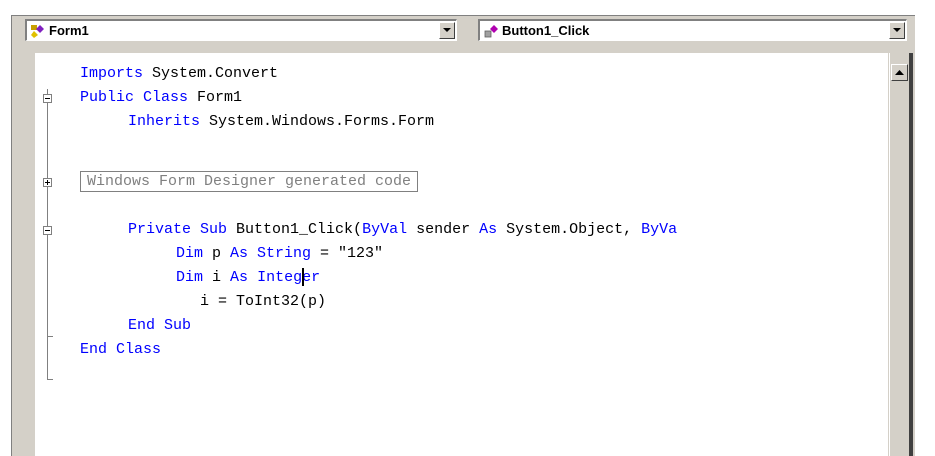 The height and width of the screenshot is (456, 935). I want to click on code-line: i = ToInt32(p), so click(263, 301).